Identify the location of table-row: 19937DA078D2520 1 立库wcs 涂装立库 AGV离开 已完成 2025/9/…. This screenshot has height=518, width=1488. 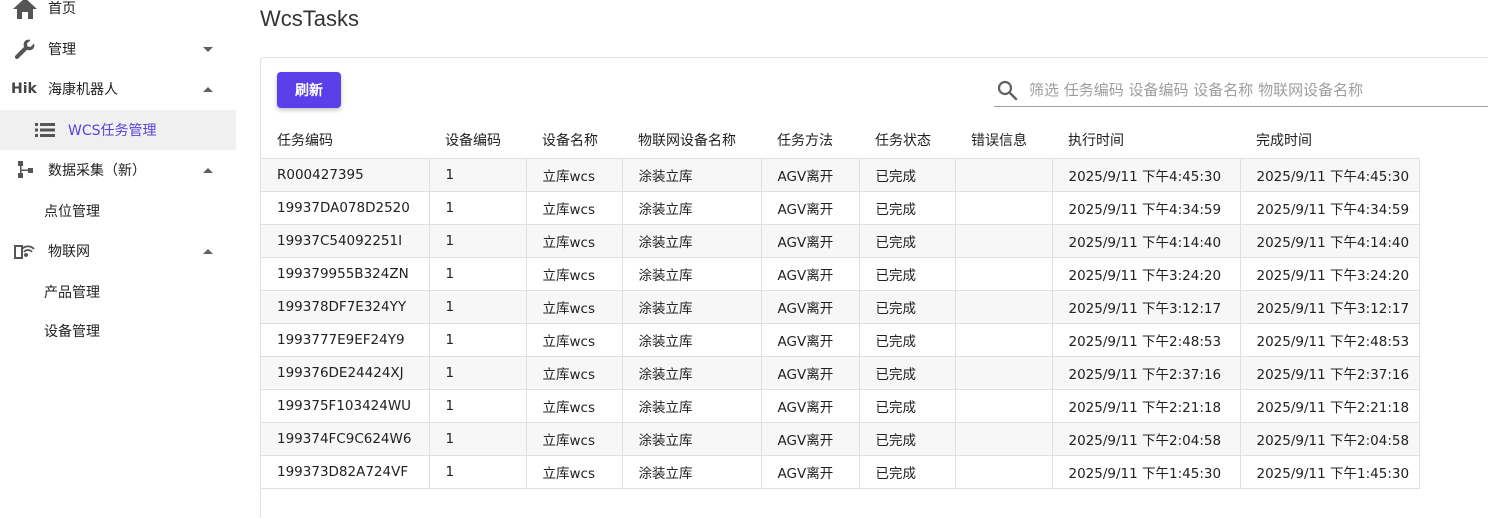
(840, 208).